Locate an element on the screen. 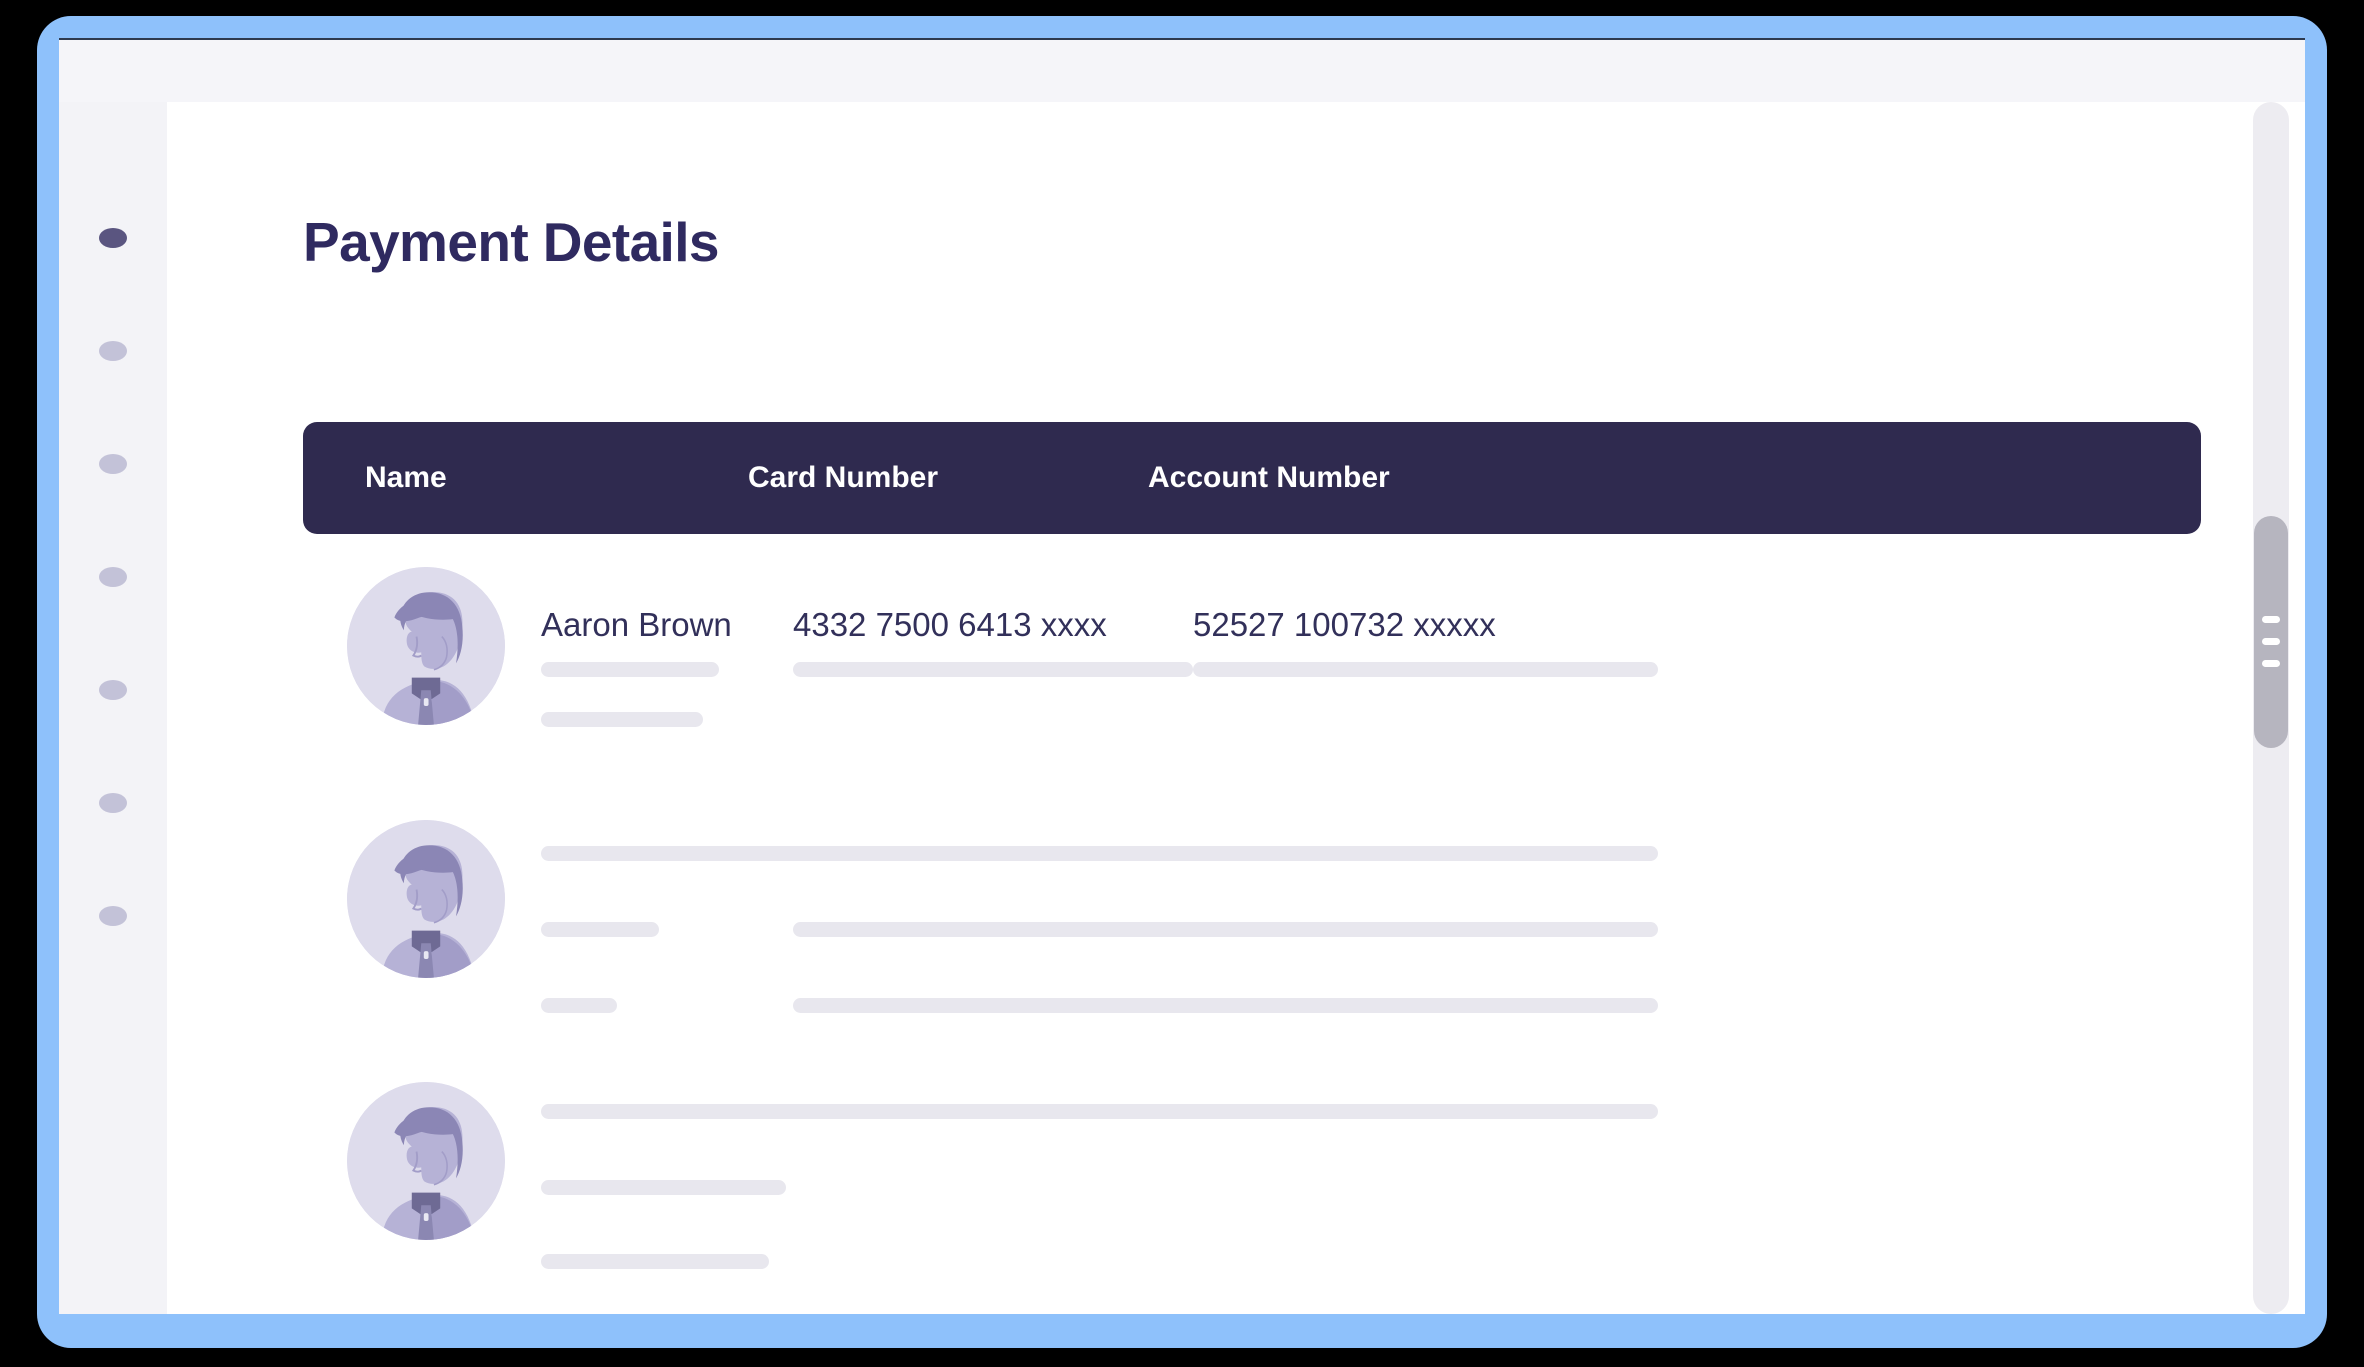 The width and height of the screenshot is (2364, 1367). page-title: Payment Details is located at coordinates (511, 242).